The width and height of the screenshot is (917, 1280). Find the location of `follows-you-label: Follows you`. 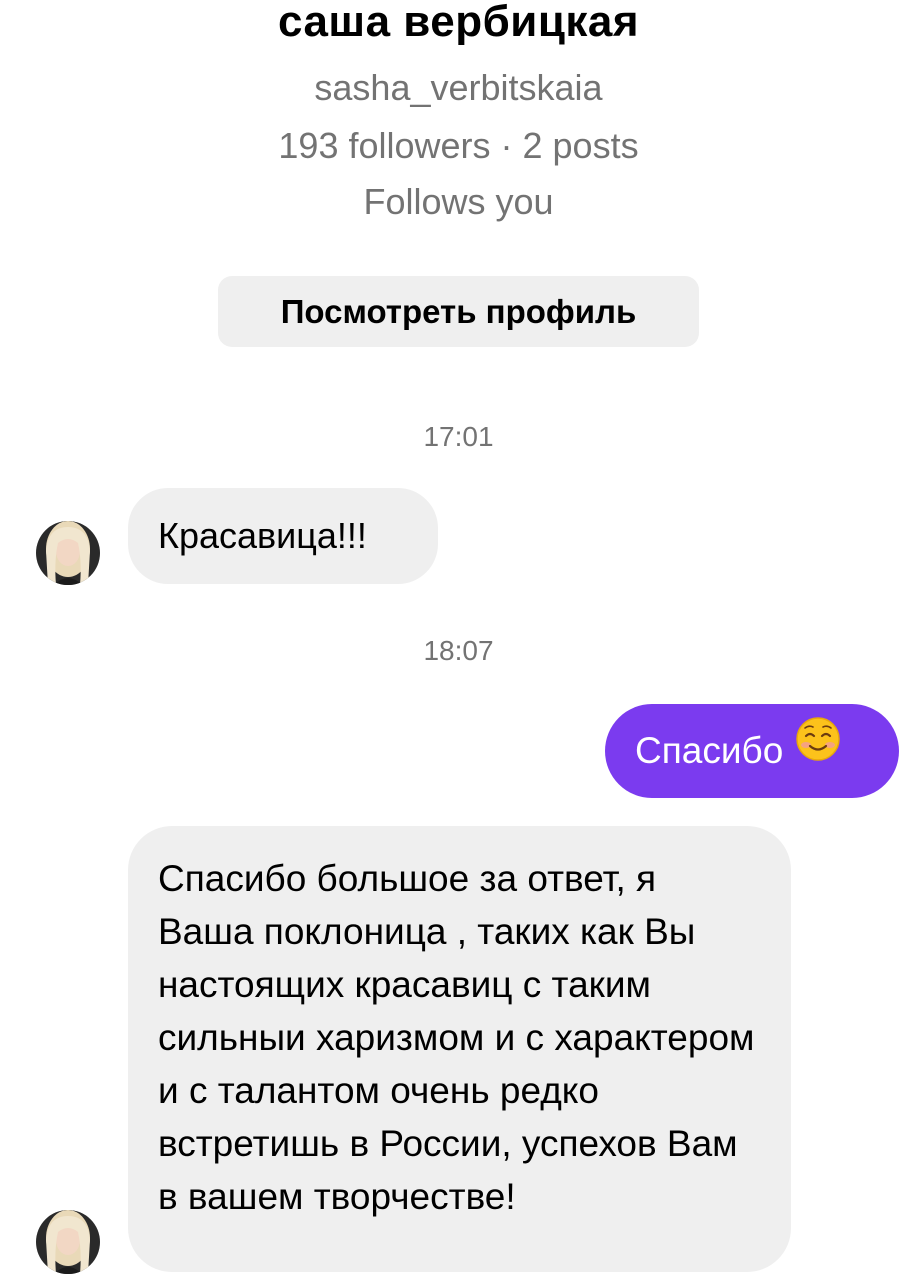

follows-you-label: Follows you is located at coordinates (458, 201).